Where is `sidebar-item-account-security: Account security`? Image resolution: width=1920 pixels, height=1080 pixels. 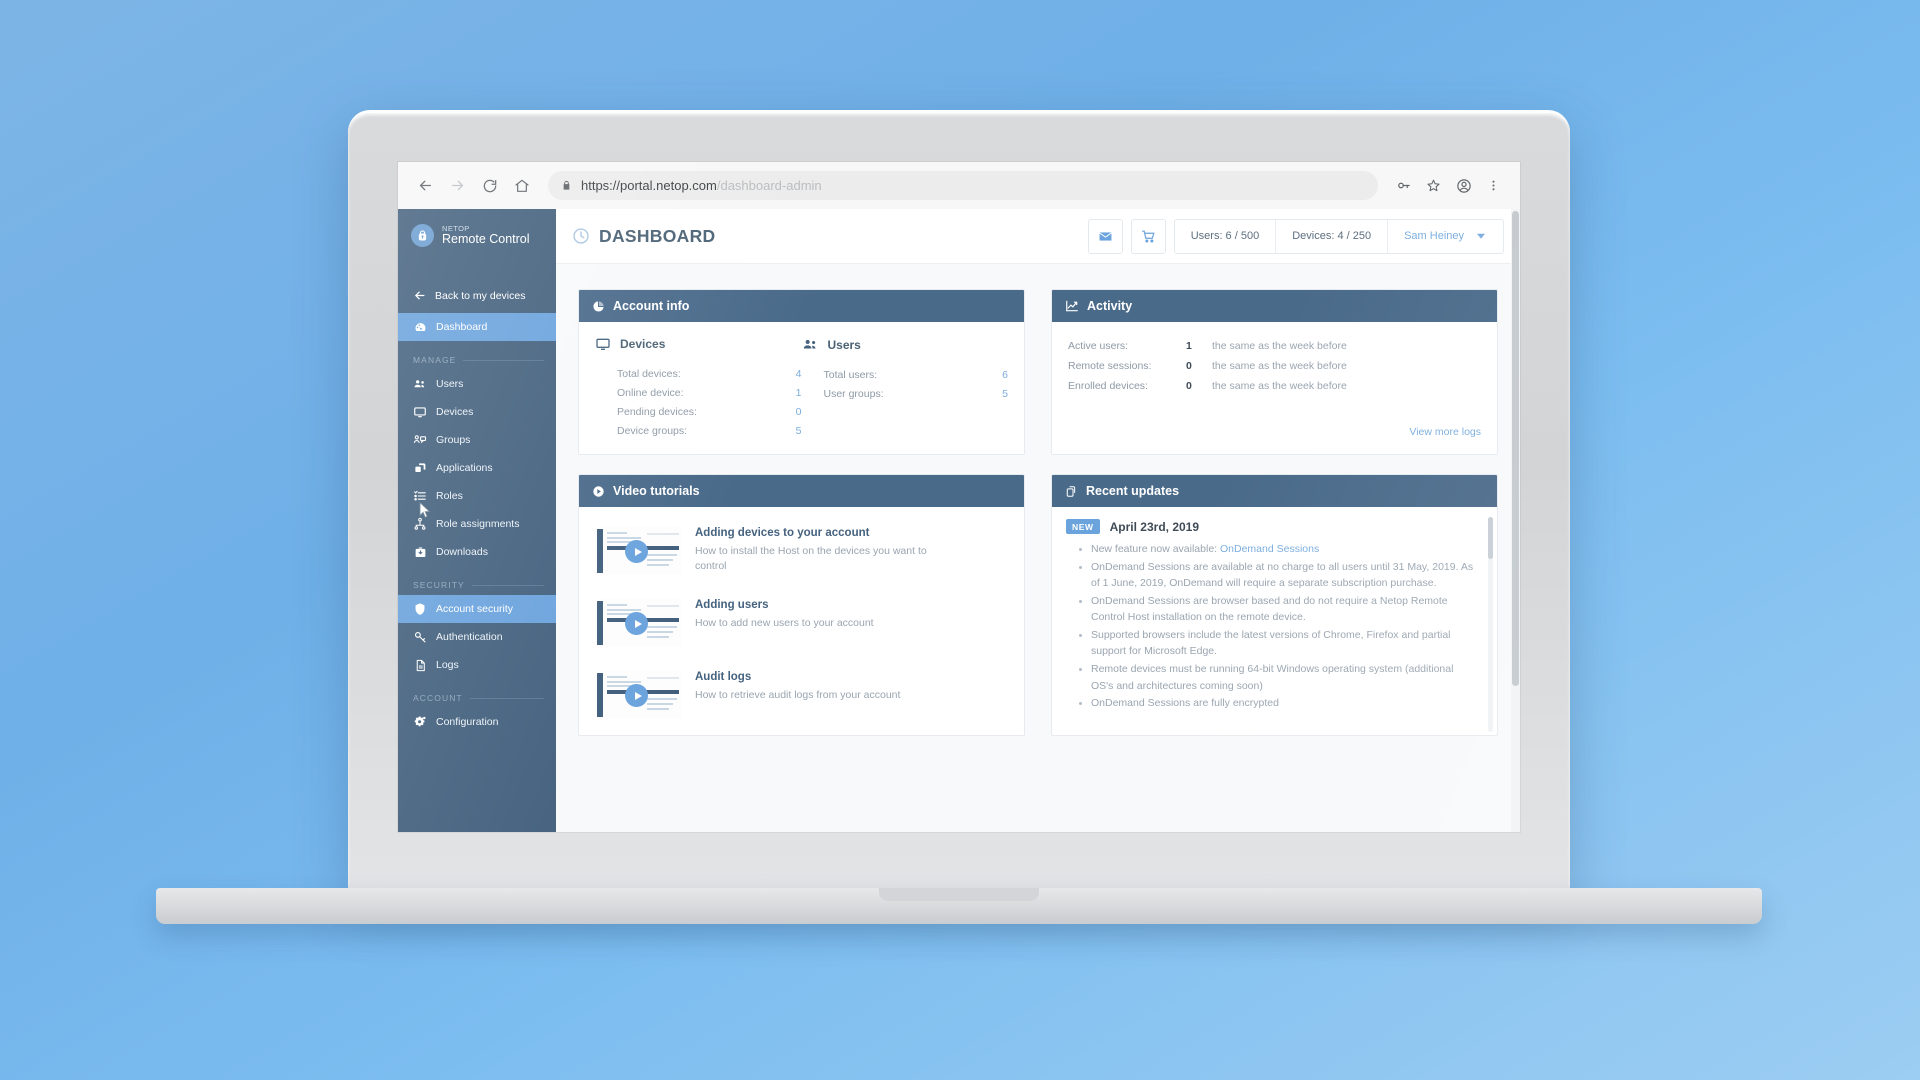 sidebar-item-account-security: Account security is located at coordinates (477, 609).